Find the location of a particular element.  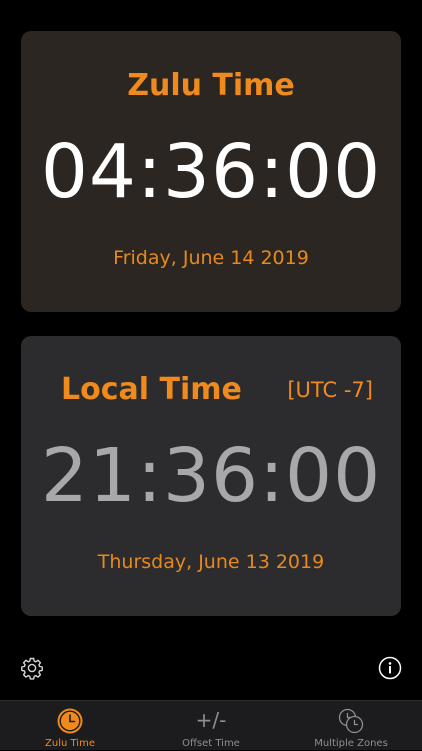

info-button is located at coordinates (390, 668).